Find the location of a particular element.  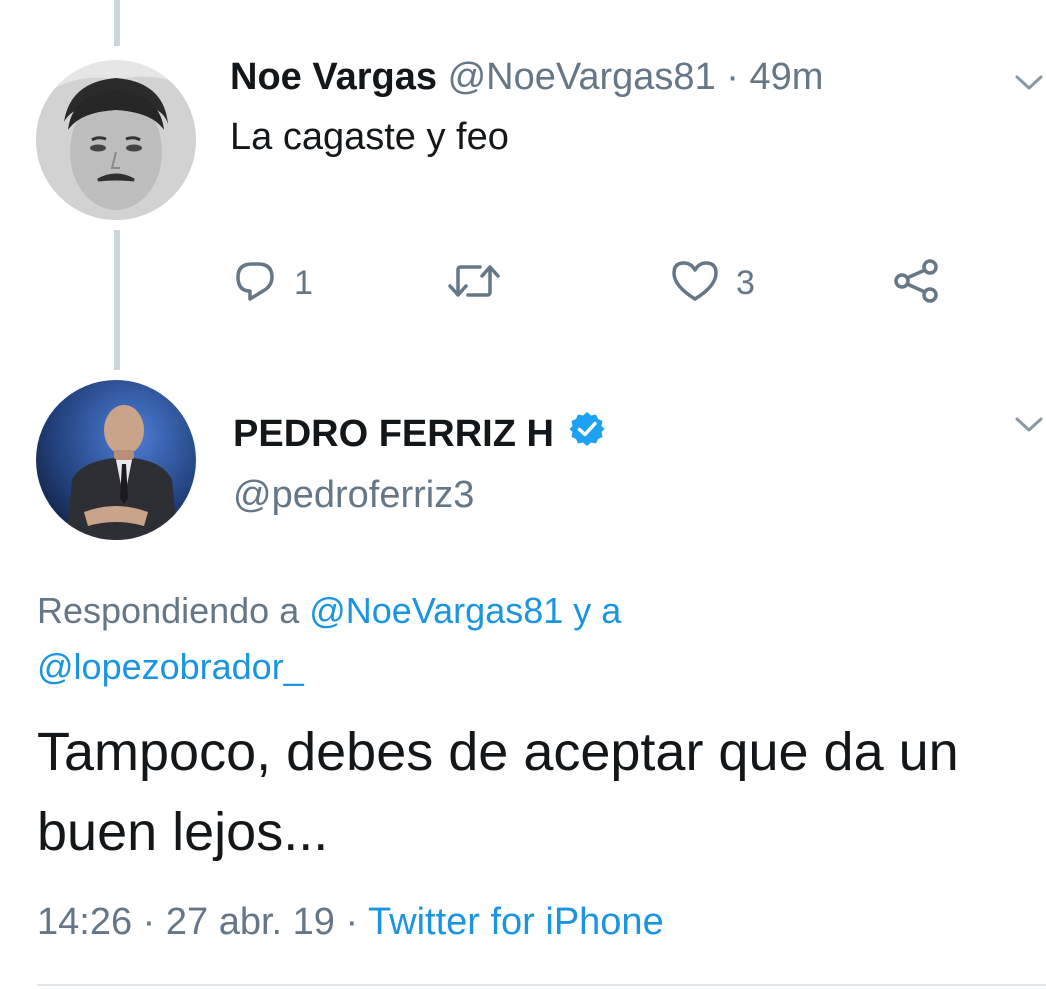

tweet1-text: La cagaste y feo is located at coordinates (369, 137).